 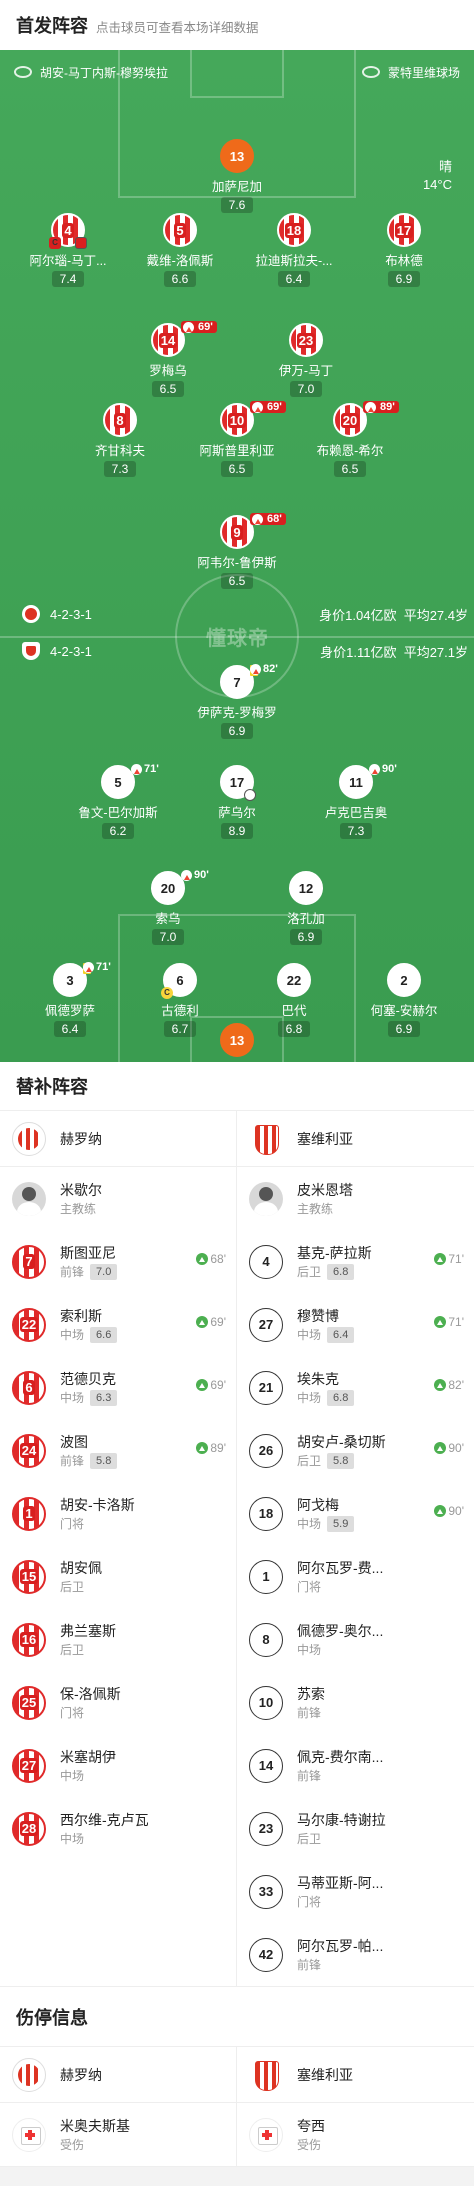 What do you see at coordinates (118, 1261) in the screenshot?
I see `sub-player-row: 7 斯图亚尼 前锋 7.0 68'` at bounding box center [118, 1261].